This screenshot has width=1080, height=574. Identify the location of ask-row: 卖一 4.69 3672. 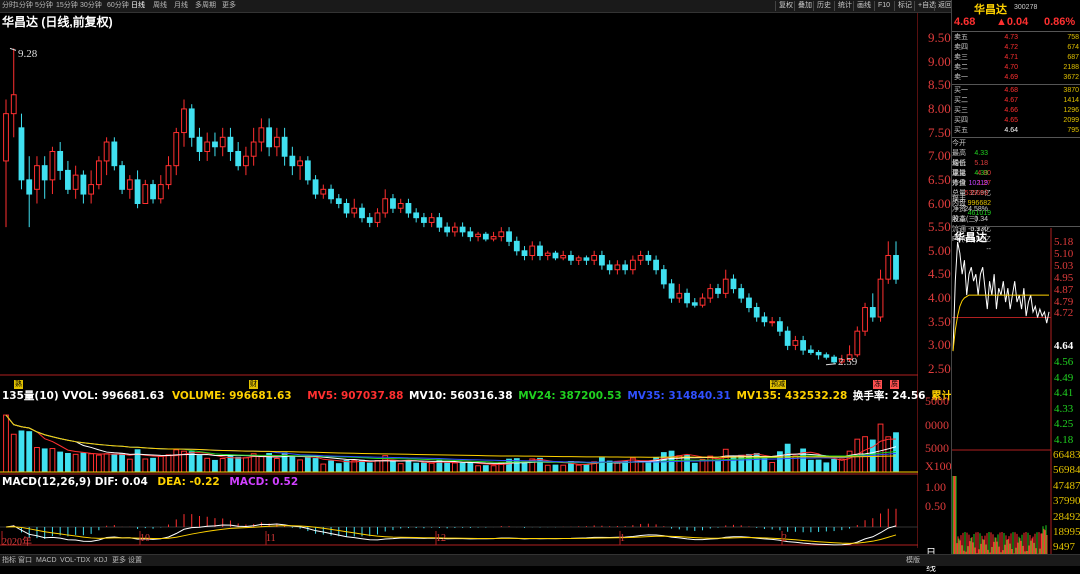
(1016, 78).